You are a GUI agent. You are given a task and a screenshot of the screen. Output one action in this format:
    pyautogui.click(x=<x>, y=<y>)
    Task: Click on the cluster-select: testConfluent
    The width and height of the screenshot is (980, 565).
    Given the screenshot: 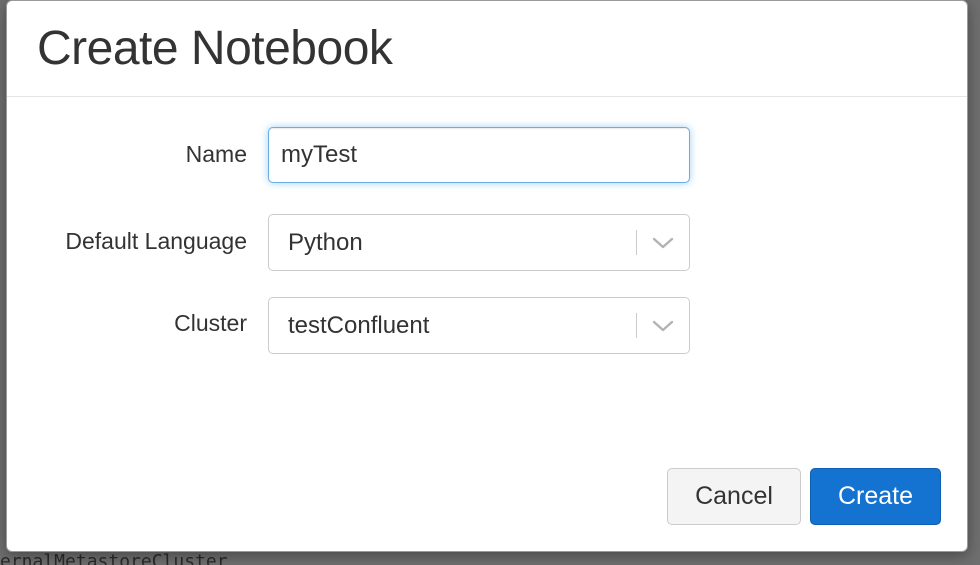 What is the action you would take?
    pyautogui.click(x=479, y=325)
    